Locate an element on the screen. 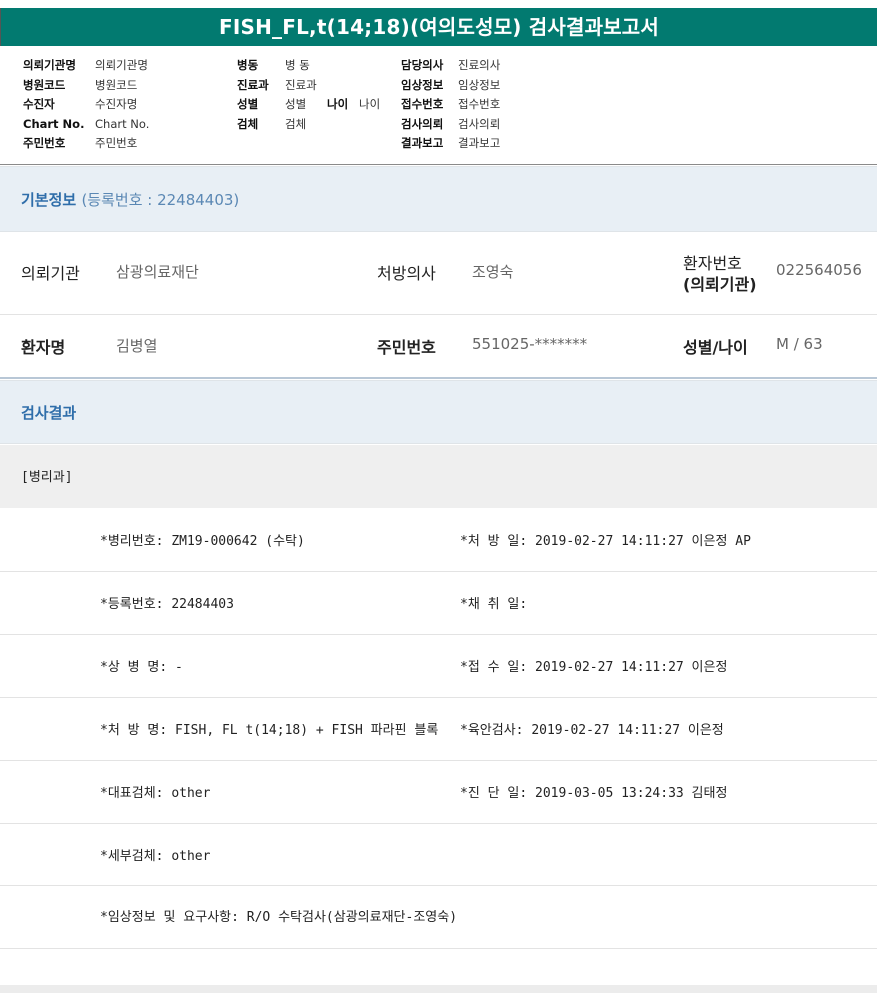 Image resolution: width=877 pixels, height=993 pixels. header-label: 결과보고 is located at coordinates (422, 143).